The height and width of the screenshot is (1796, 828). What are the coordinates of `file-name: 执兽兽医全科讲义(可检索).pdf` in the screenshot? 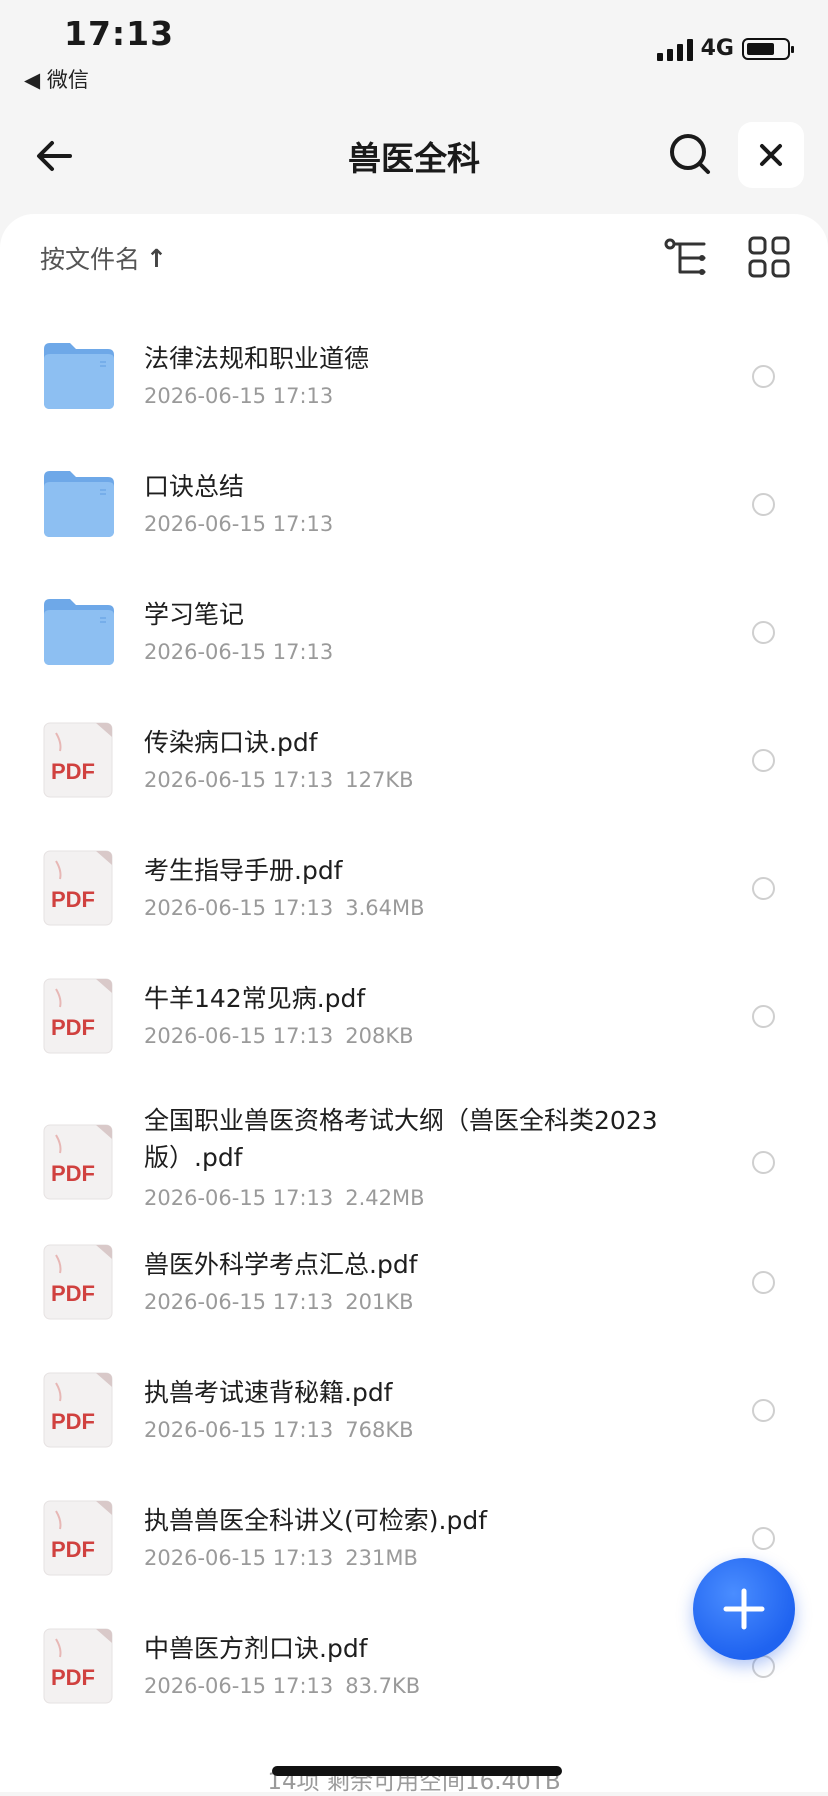 It's located at (315, 1520).